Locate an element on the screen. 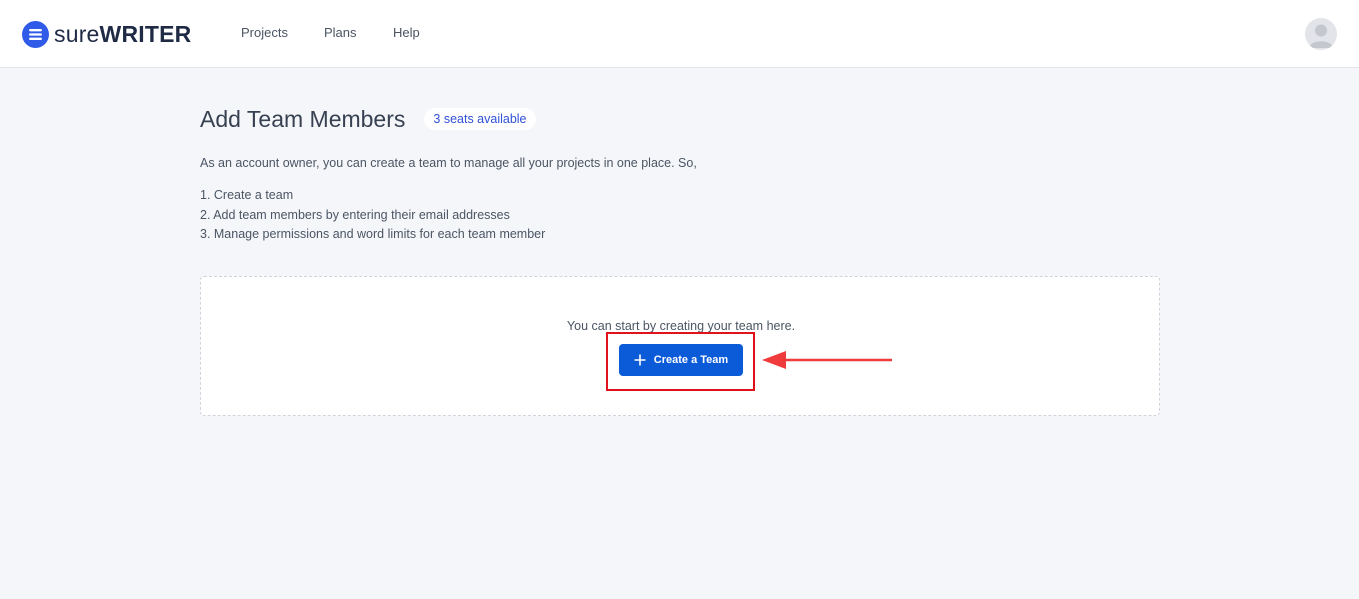  title-row: Add Team Members 3 seats available is located at coordinates (368, 119).